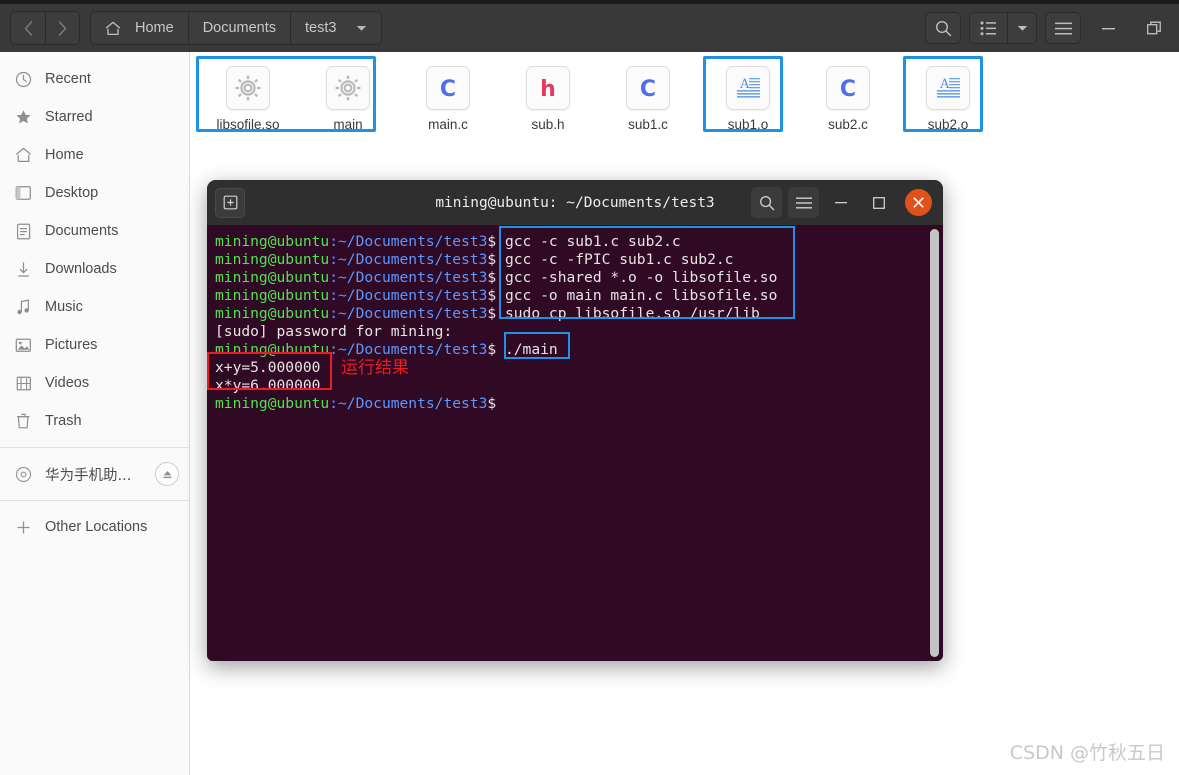  I want to click on file-item-libsofile-so: libsofile.so, so click(248, 96).